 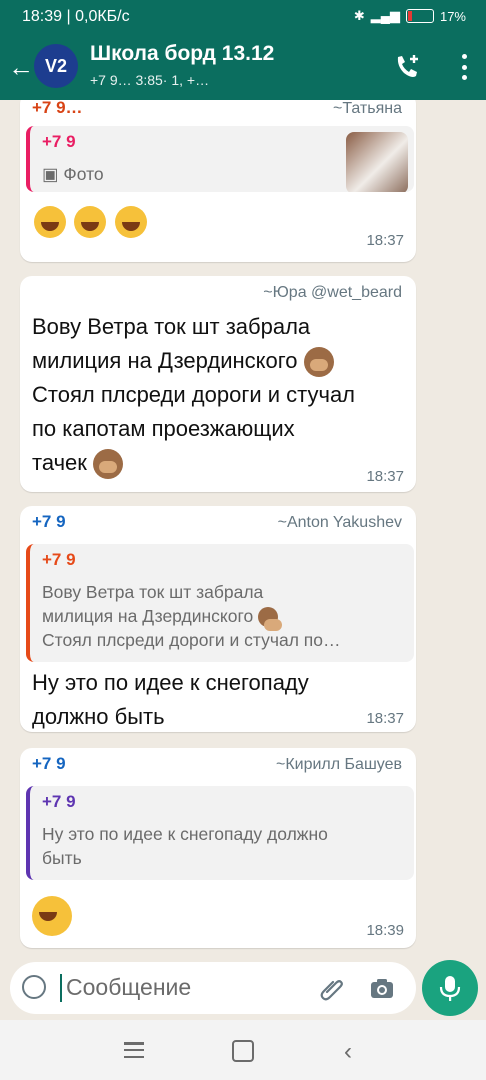 What do you see at coordinates (419, 16) in the screenshot?
I see `battery-icon` at bounding box center [419, 16].